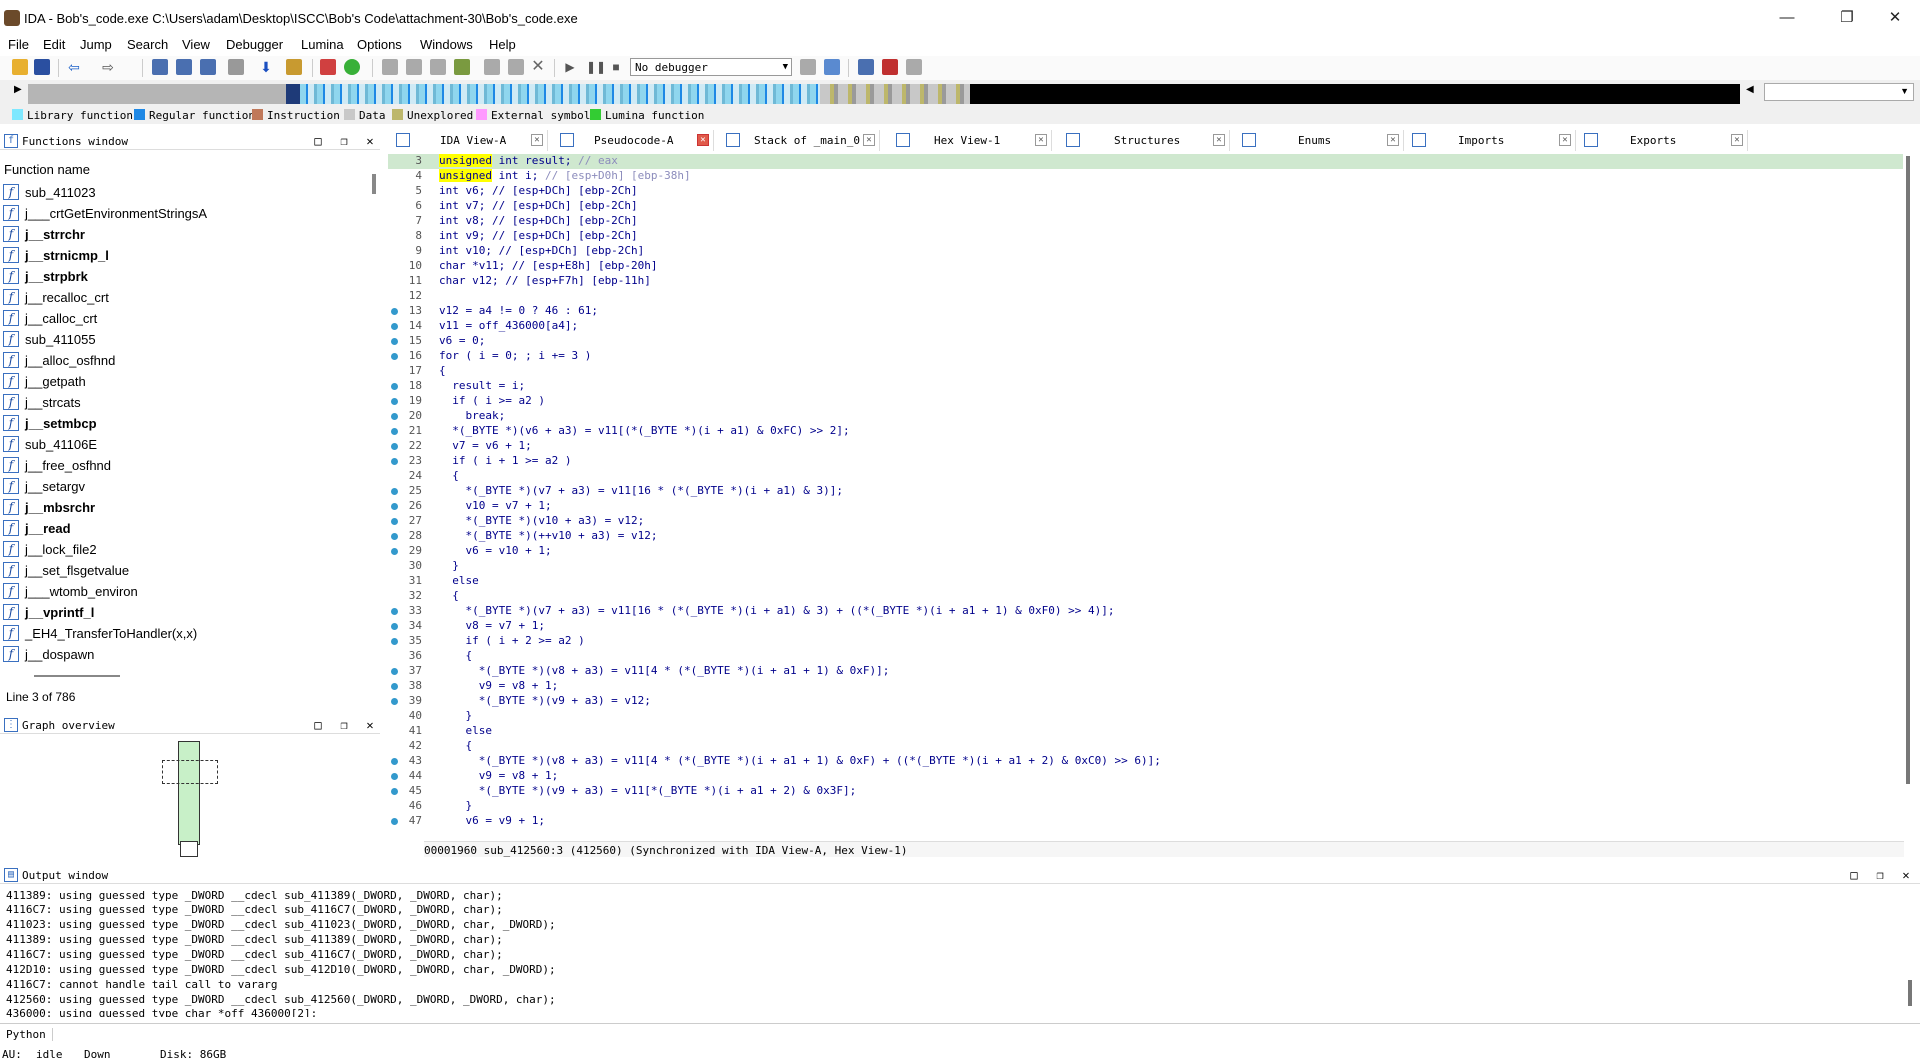 Image resolution: width=1920 pixels, height=1064 pixels. What do you see at coordinates (1895, 18) in the screenshot?
I see `close-button: ✕` at bounding box center [1895, 18].